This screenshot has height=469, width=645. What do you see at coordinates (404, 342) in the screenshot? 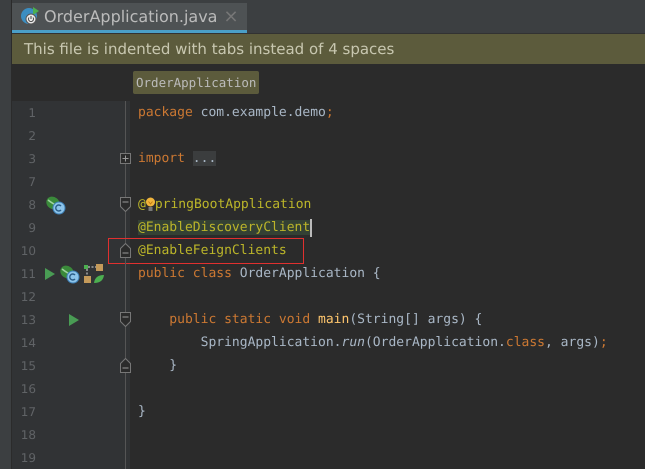
I see `code-line: SpringApplication.run(OrderApplication.class, args);` at bounding box center [404, 342].